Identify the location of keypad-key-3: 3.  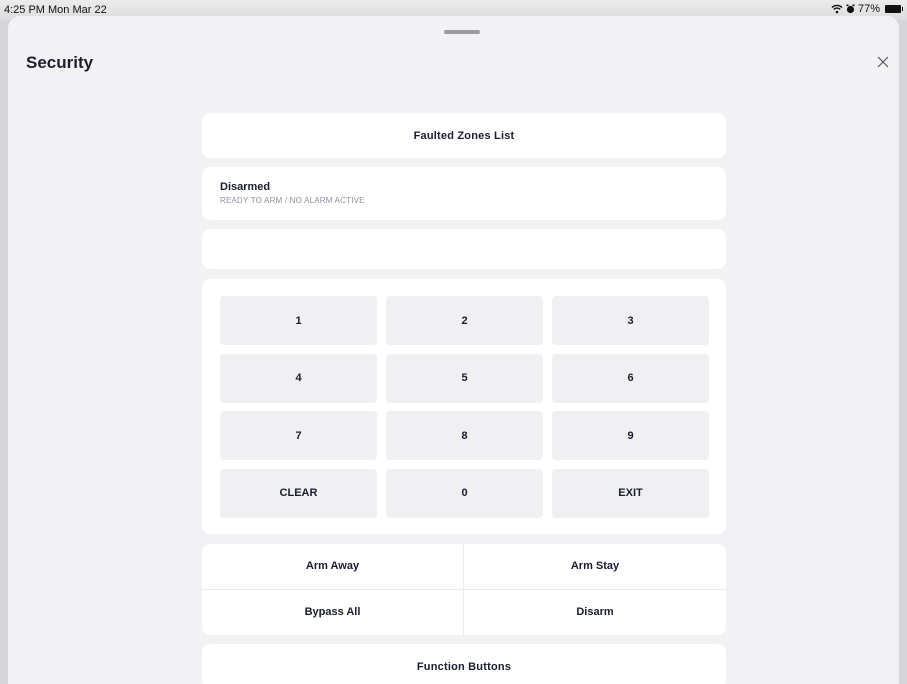
(630, 320).